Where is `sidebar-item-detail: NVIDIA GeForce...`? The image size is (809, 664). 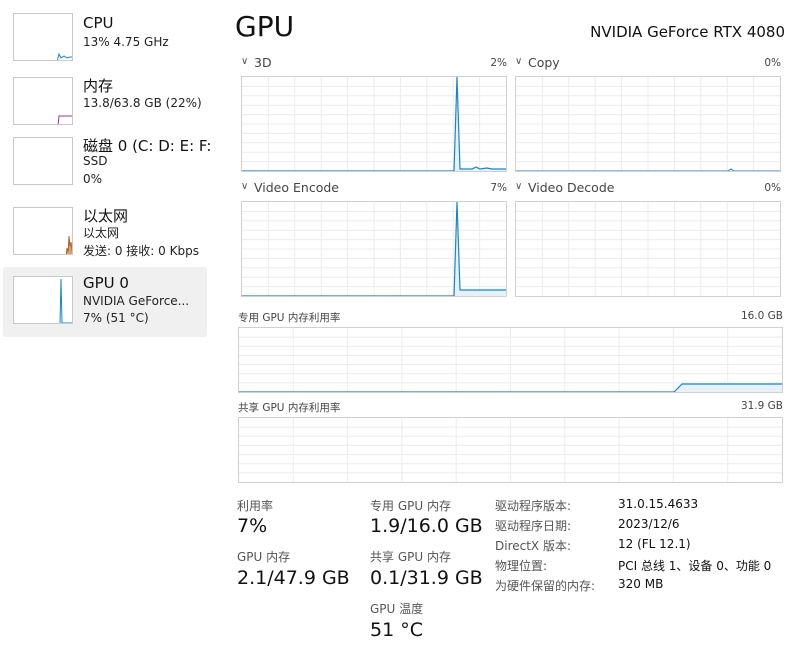
sidebar-item-detail: NVIDIA GeForce... is located at coordinates (136, 301).